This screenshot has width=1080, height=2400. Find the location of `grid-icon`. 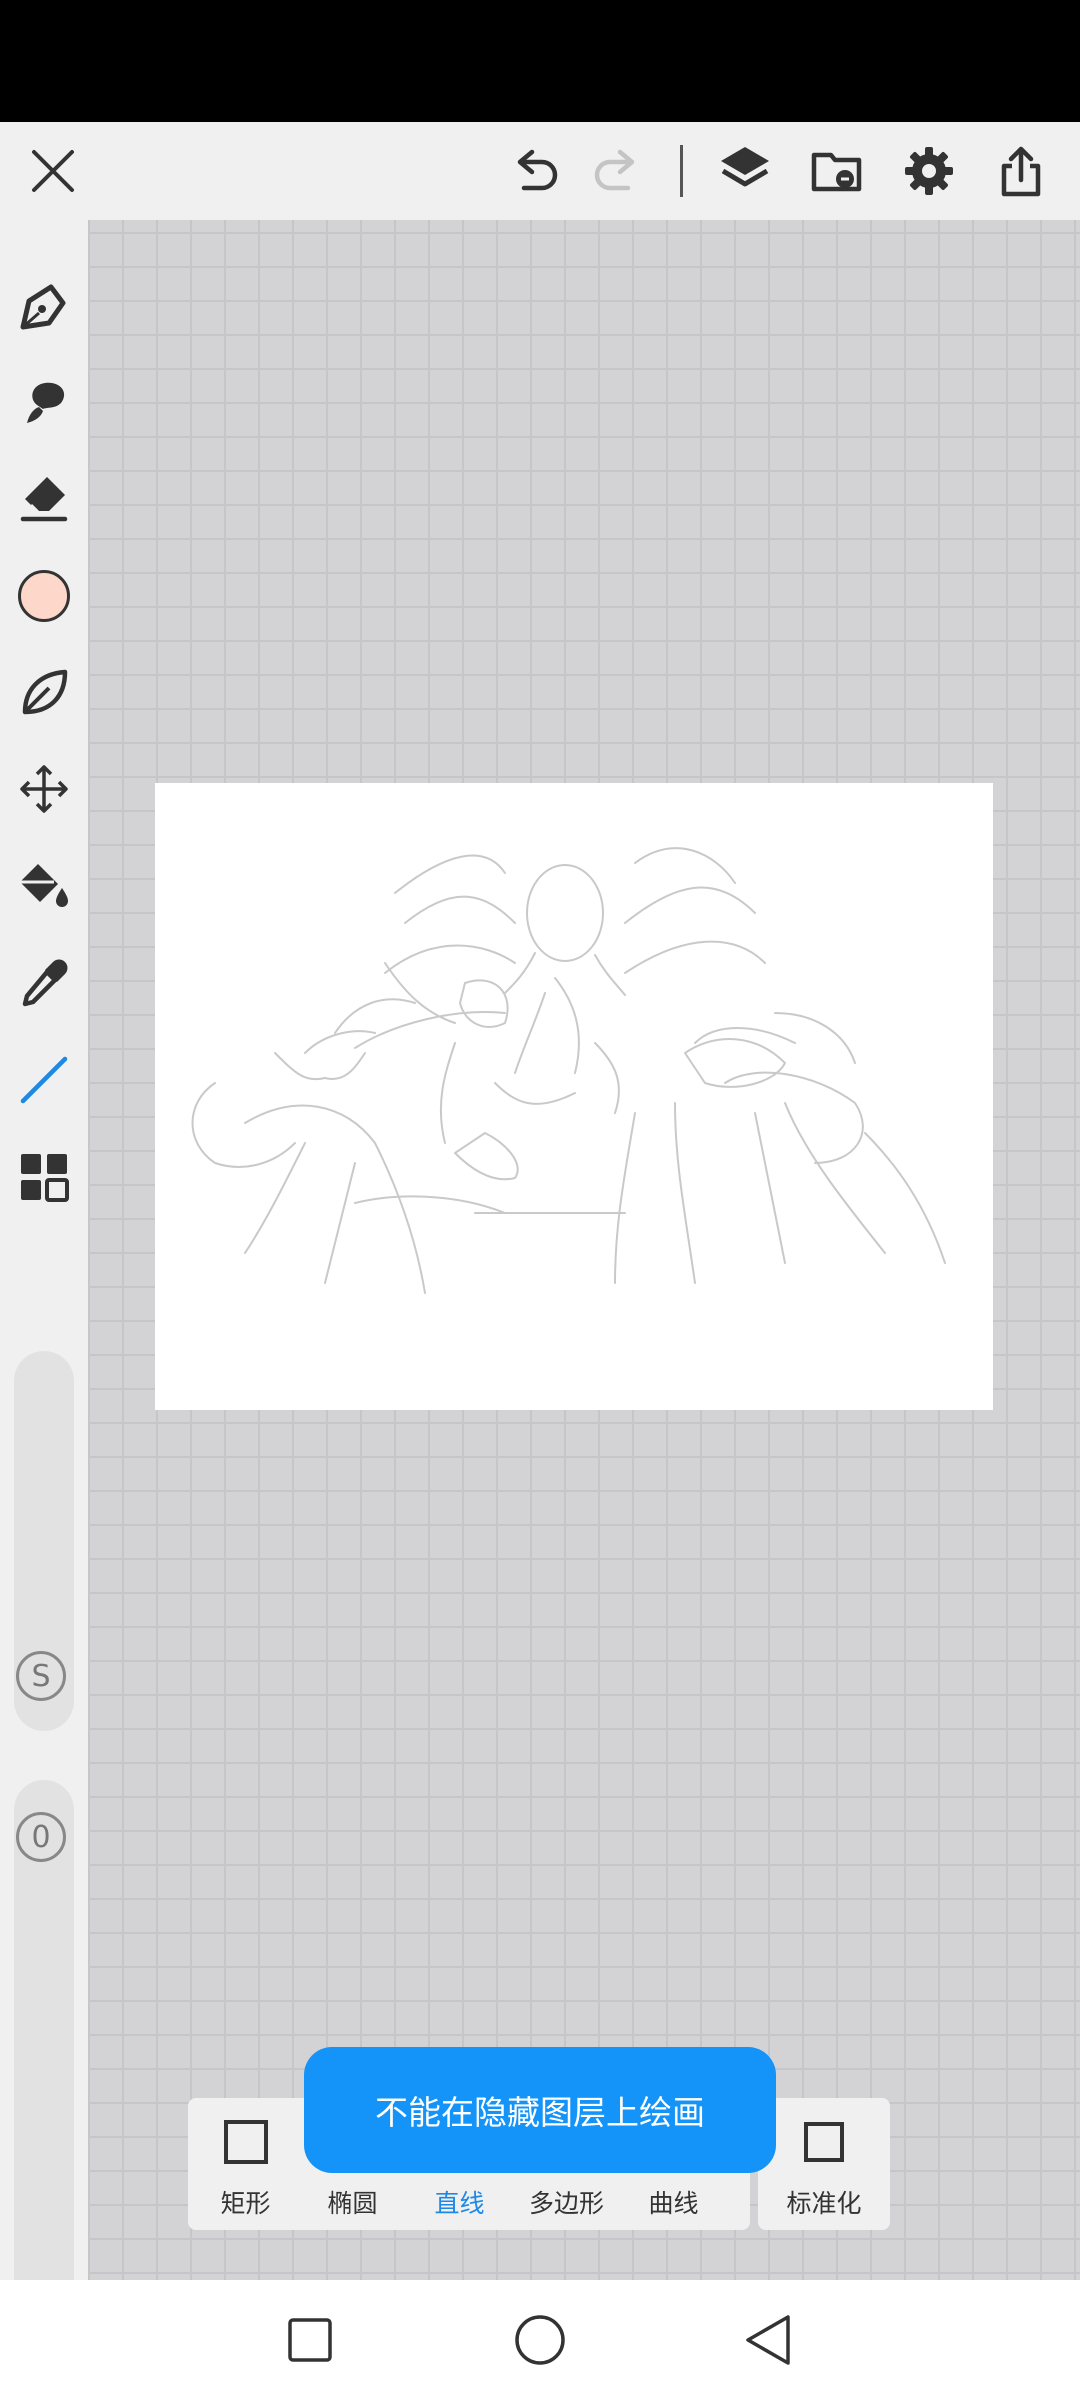

grid-icon is located at coordinates (45, 1178).